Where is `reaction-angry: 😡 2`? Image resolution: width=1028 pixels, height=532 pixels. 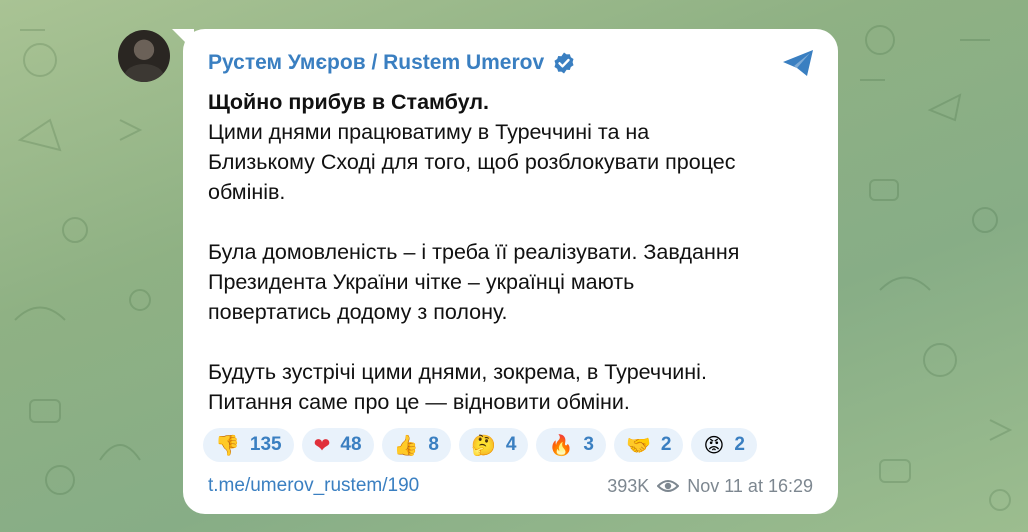 reaction-angry: 😡 2 is located at coordinates (724, 445).